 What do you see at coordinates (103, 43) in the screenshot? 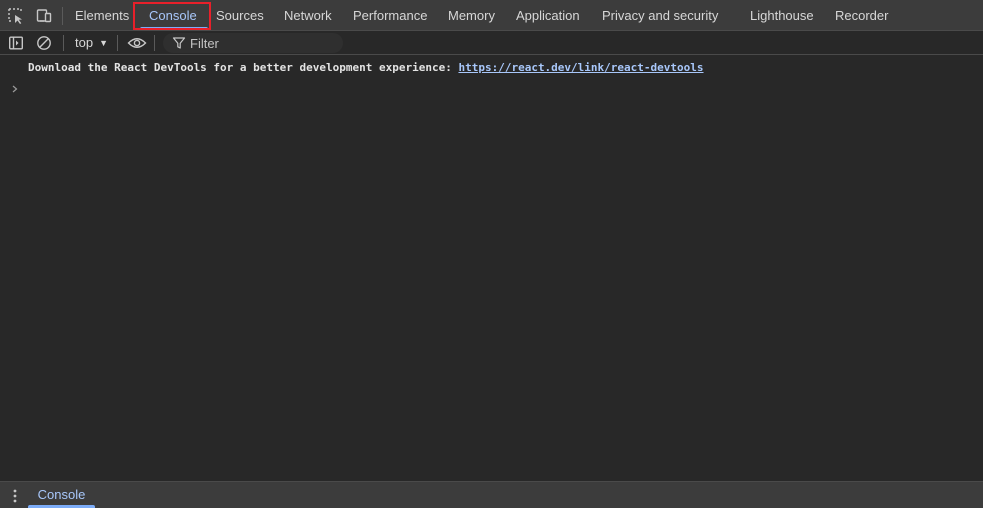
I see `dropdown-caret-icon: ▼` at bounding box center [103, 43].